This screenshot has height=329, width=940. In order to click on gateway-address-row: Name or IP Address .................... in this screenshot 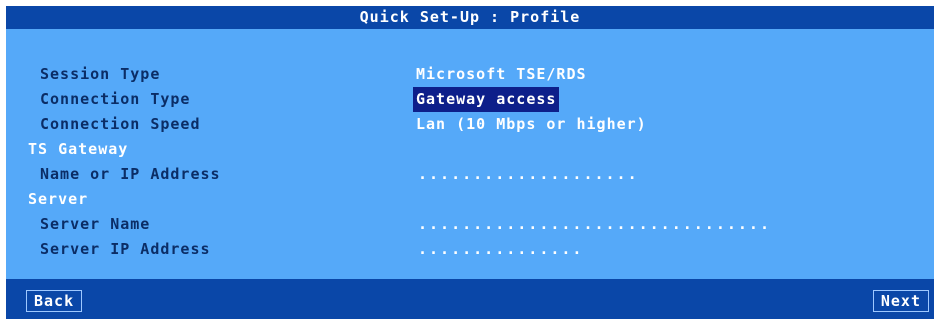, I will do `click(470, 174)`.